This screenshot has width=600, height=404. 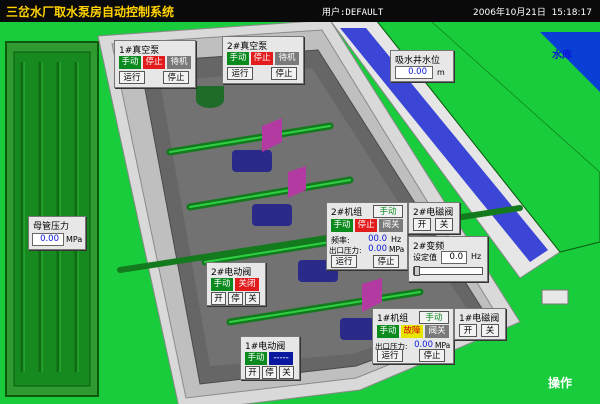 I want to click on solenoid-valve-1-open-button: 开, so click(x=468, y=330).